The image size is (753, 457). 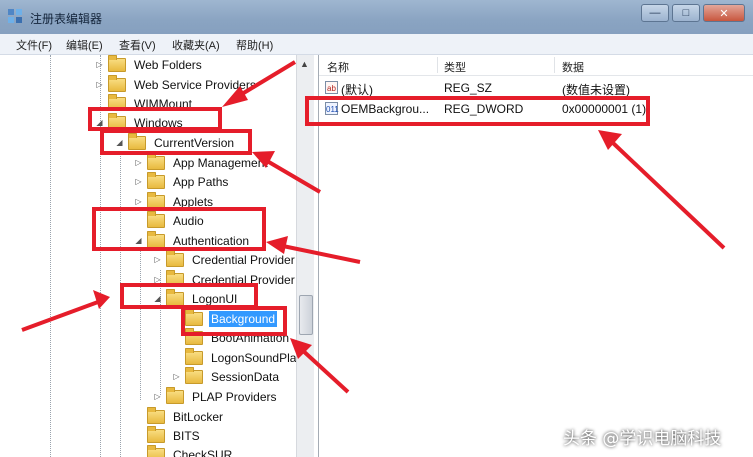 I want to click on arrow-authentication, so click(x=277, y=245).